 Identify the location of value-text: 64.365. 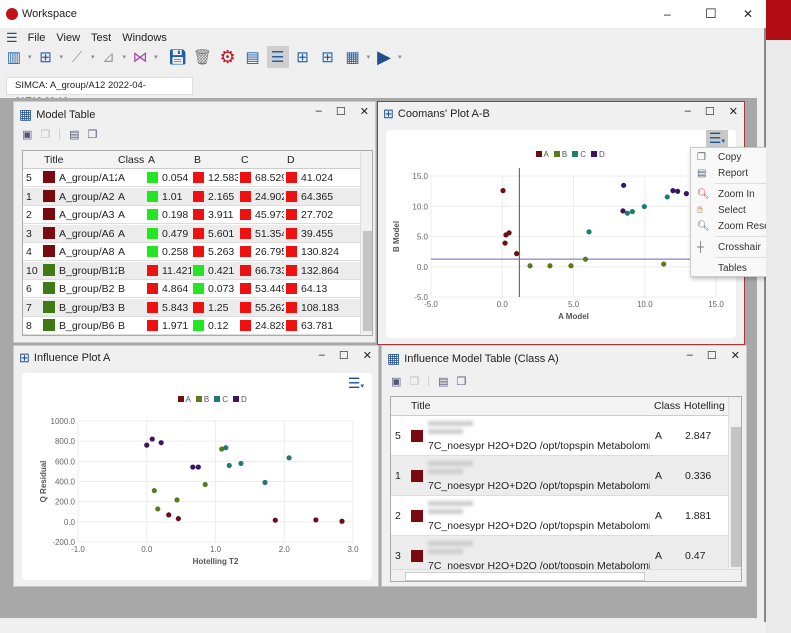
(317, 196).